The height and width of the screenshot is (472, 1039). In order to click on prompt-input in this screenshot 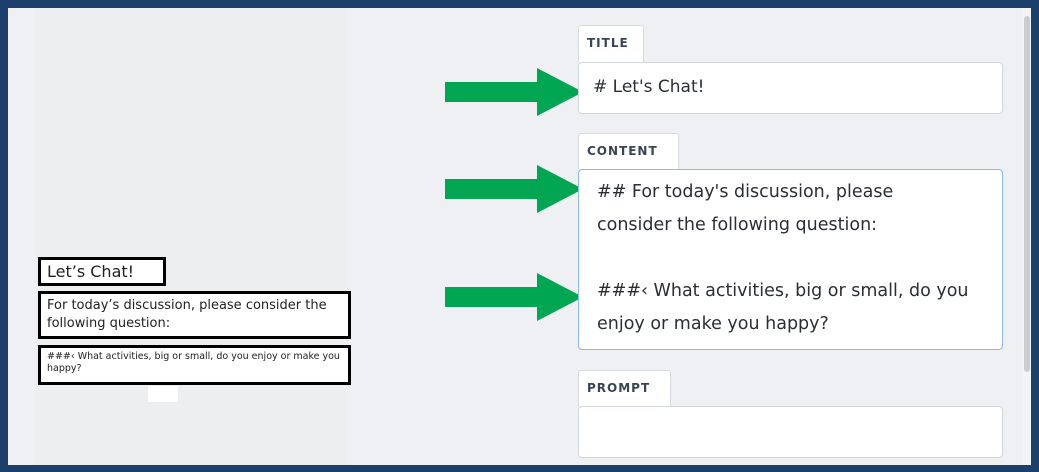, I will do `click(790, 432)`.